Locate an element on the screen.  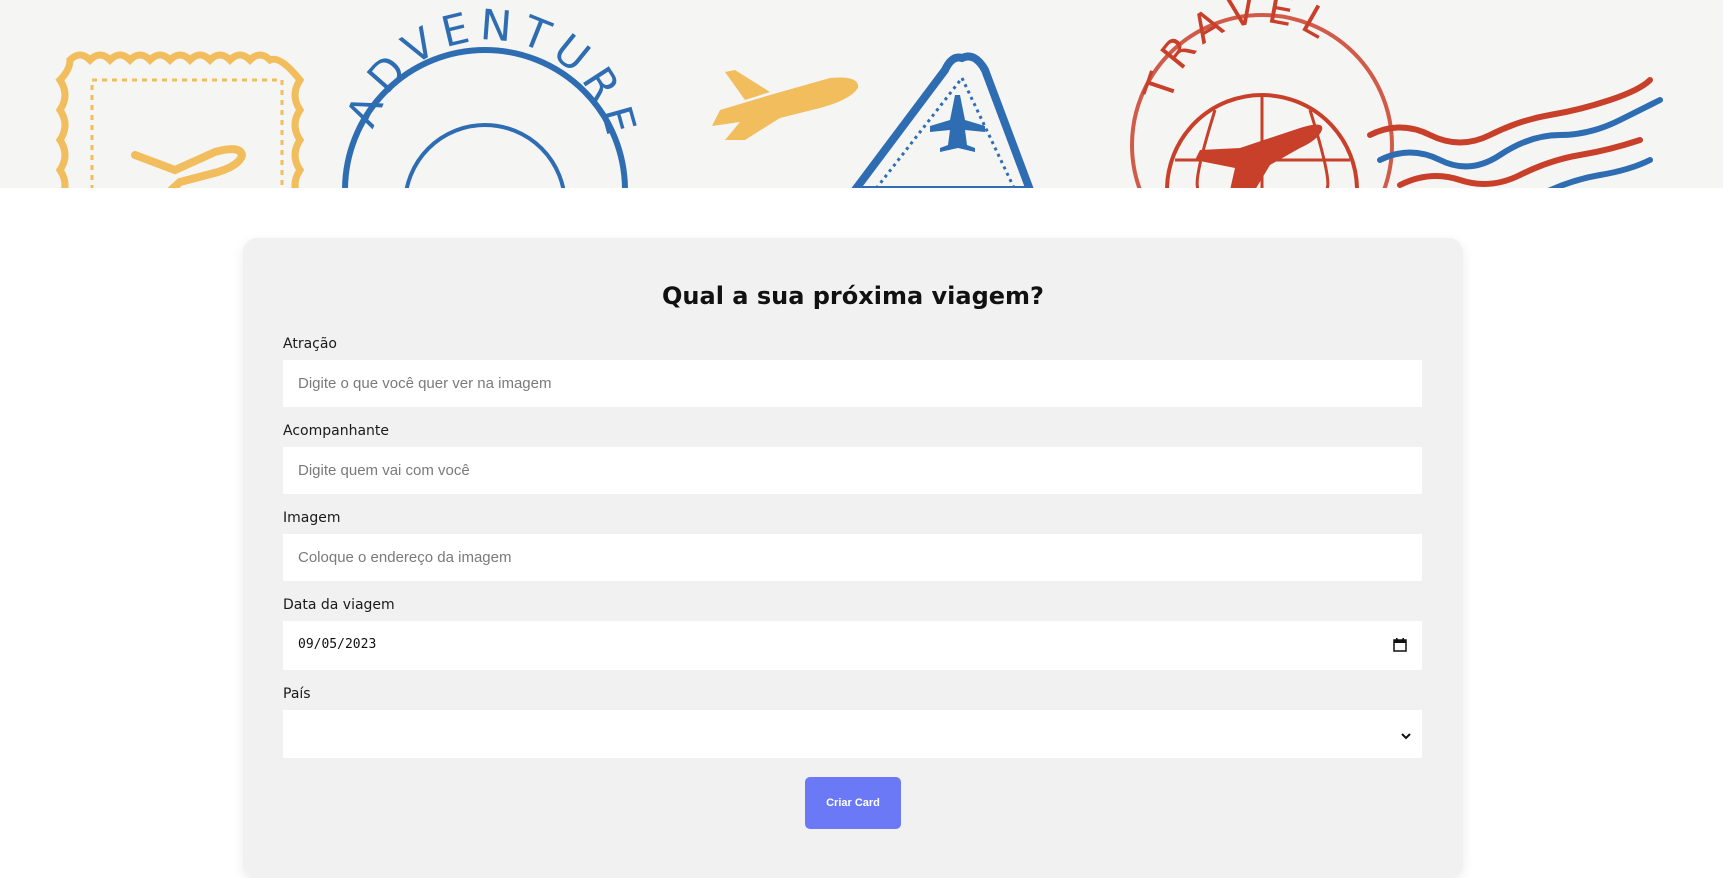
pais-label: País is located at coordinates (297, 694).